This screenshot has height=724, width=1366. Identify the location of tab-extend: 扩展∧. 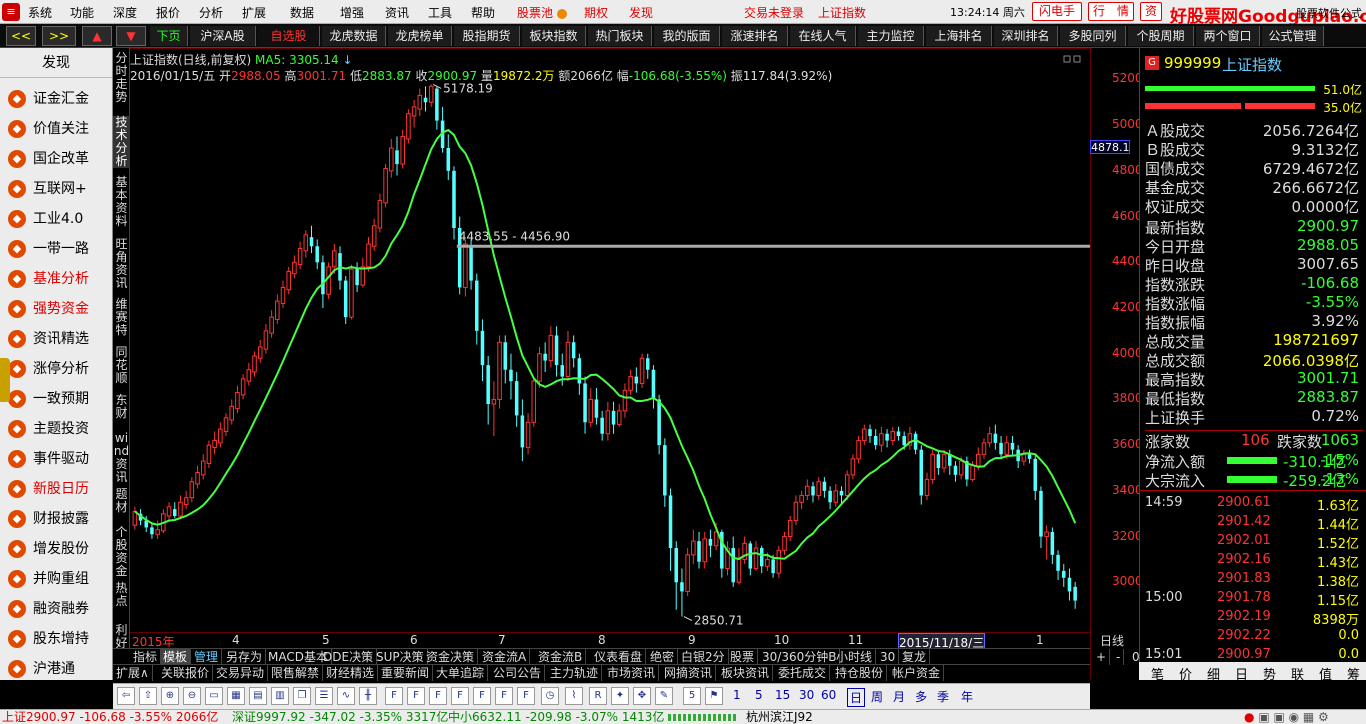
(133, 673).